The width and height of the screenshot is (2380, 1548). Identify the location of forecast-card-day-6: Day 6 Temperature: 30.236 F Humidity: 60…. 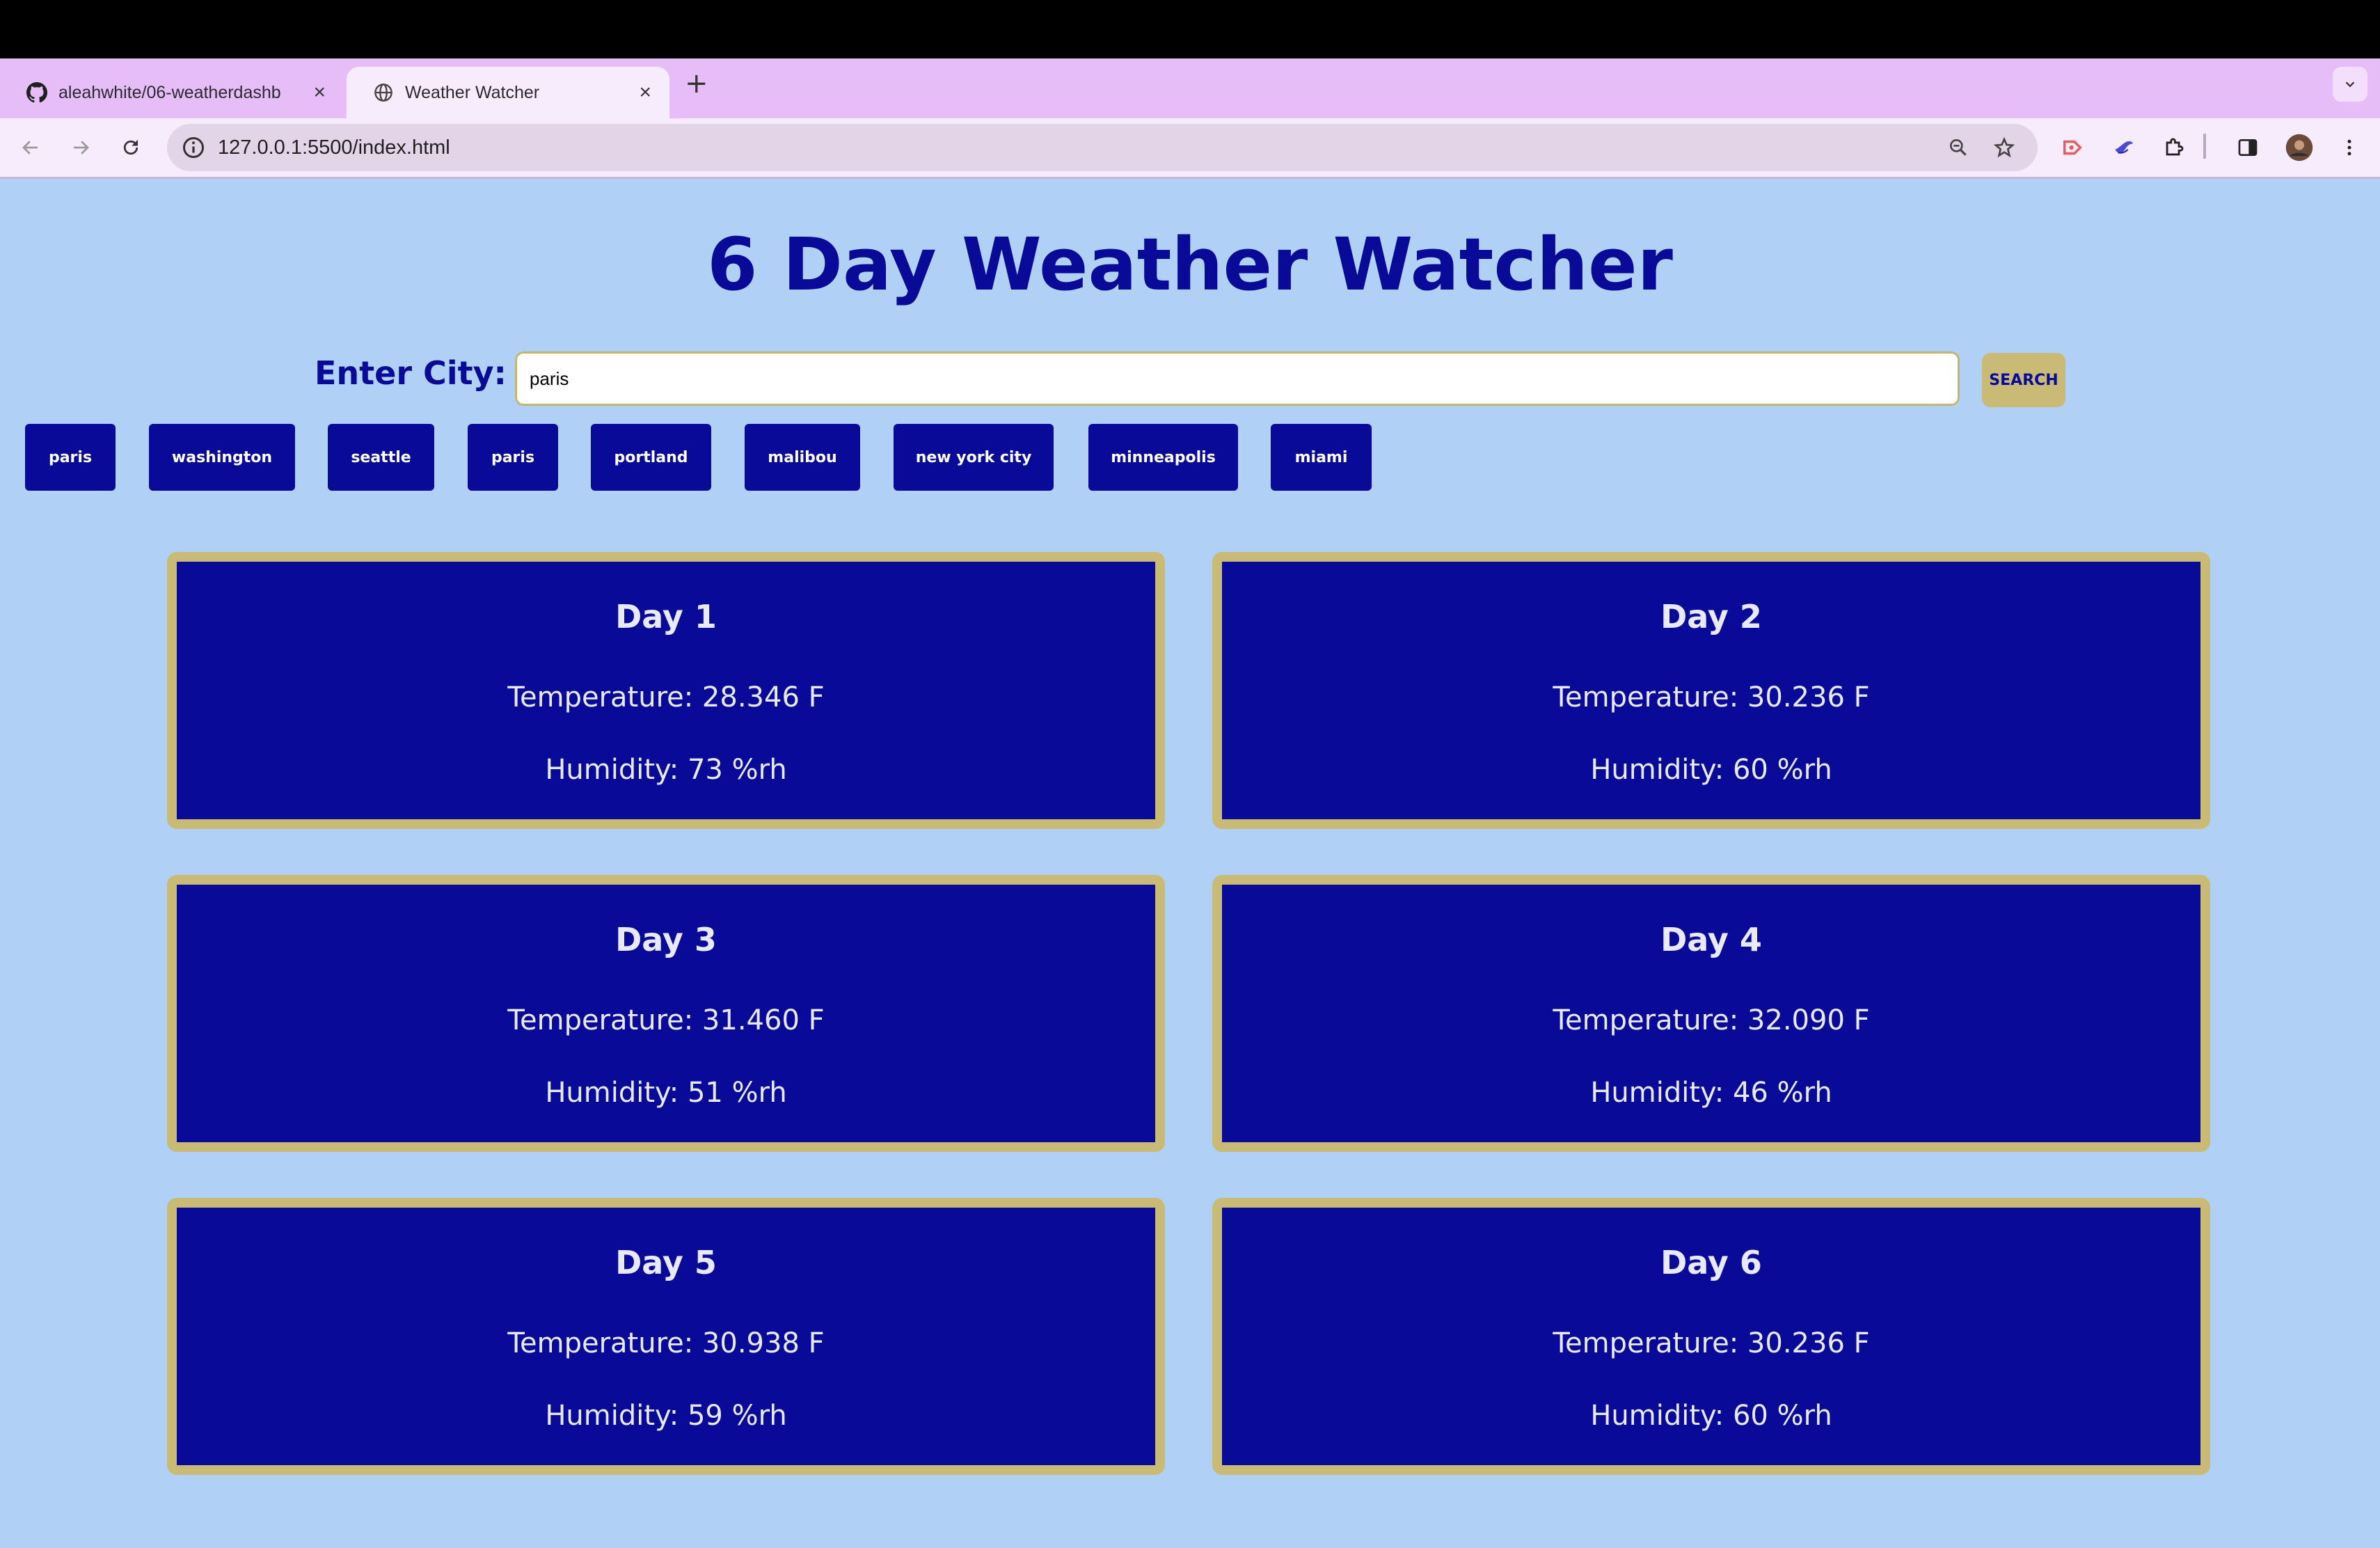
(1711, 1336).